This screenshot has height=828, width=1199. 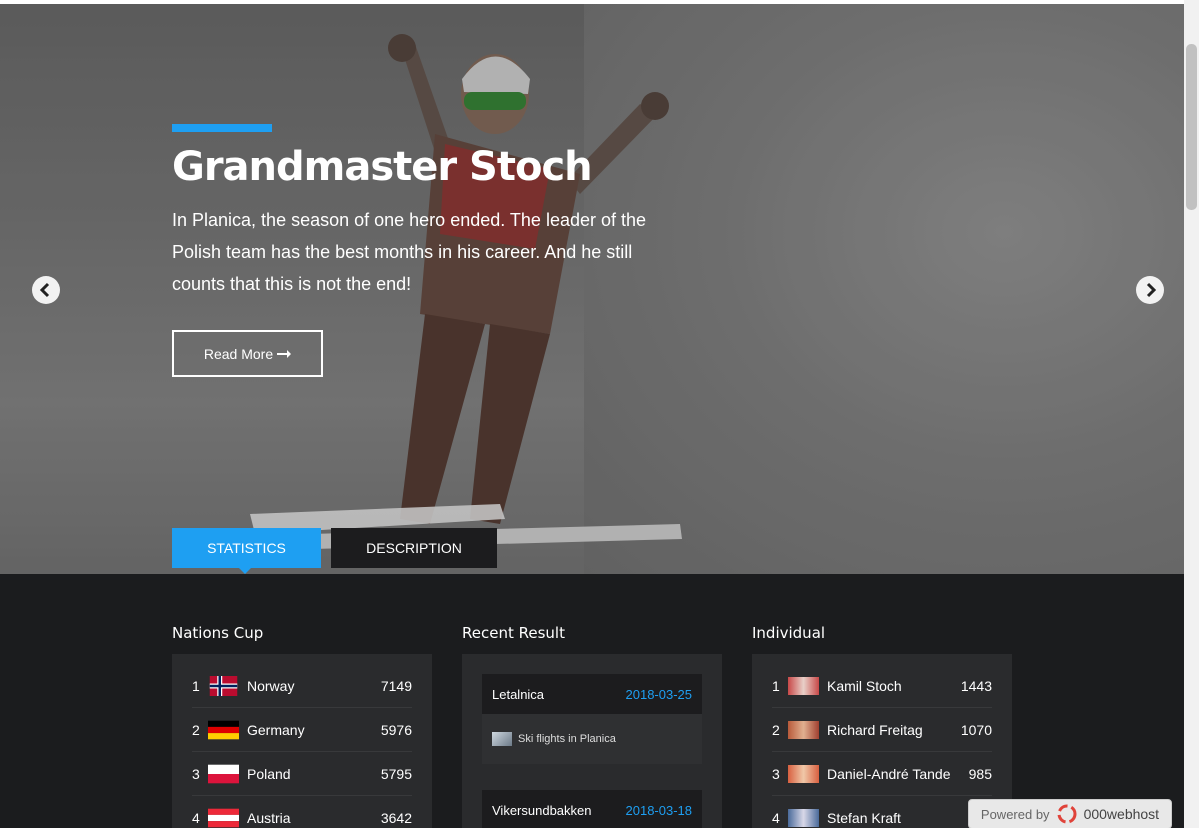 What do you see at coordinates (1121, 814) in the screenshot?
I see `powered-by-brand: 000webhost` at bounding box center [1121, 814].